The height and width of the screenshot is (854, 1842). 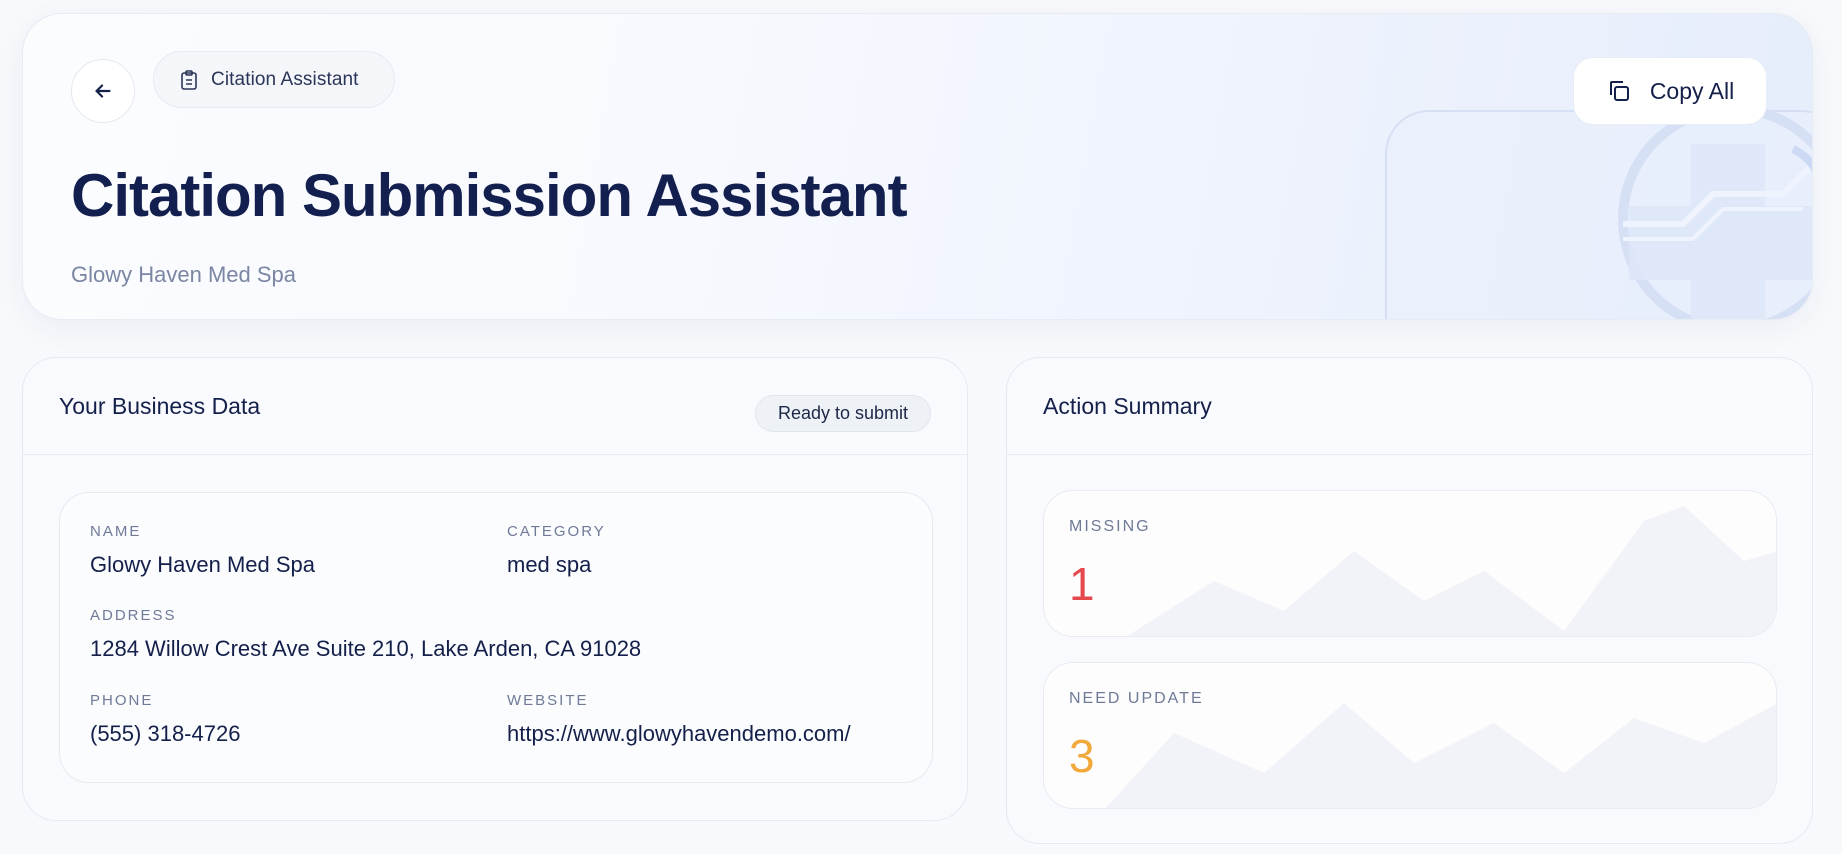 I want to click on copy-icon, so click(x=1619, y=91).